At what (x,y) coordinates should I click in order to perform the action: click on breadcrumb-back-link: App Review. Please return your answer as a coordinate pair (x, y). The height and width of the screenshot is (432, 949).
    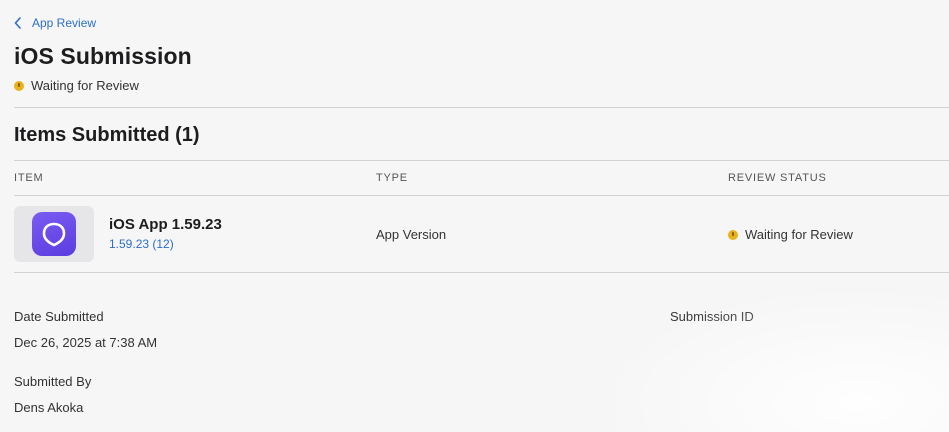
    Looking at the image, I should click on (55, 23).